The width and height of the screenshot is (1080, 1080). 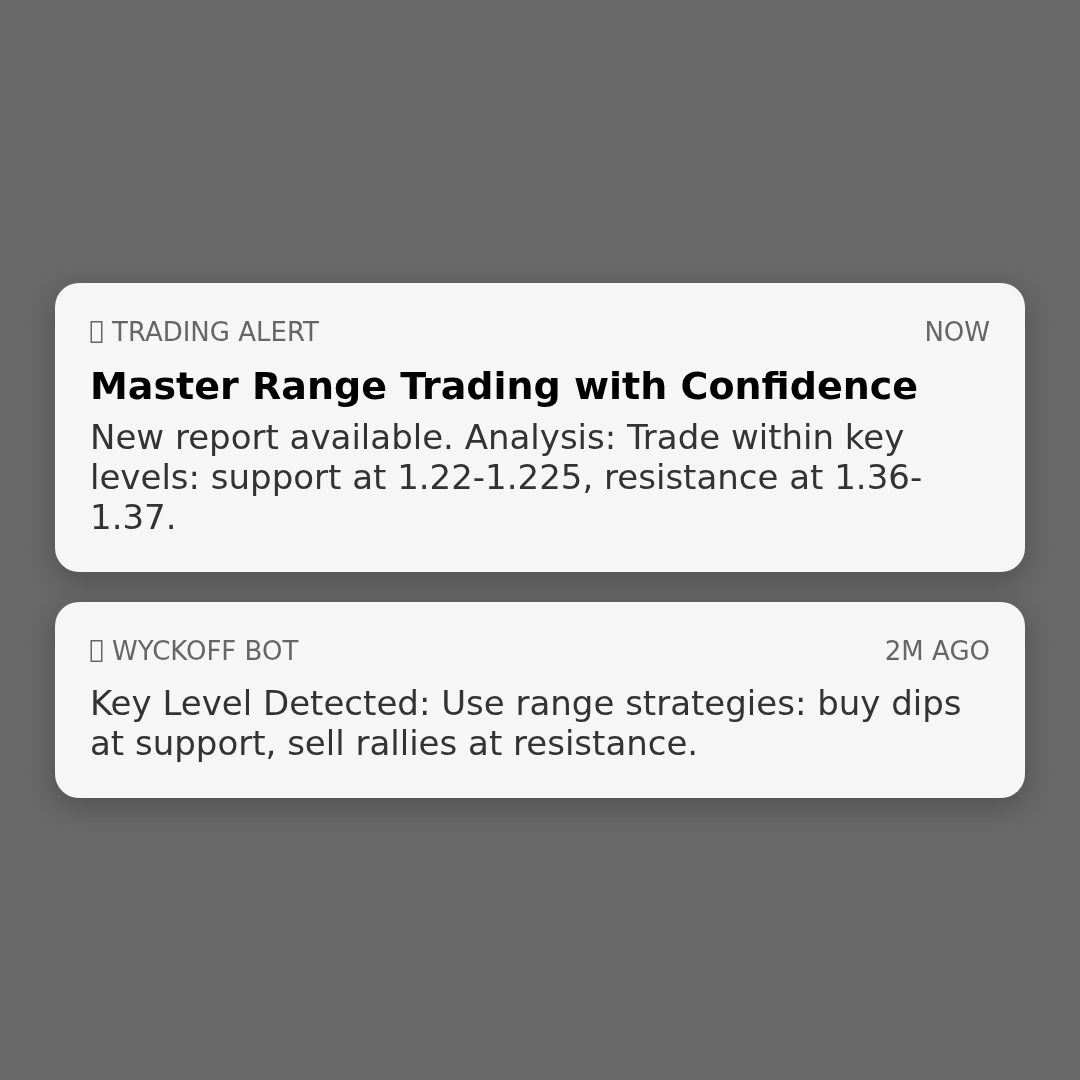 What do you see at coordinates (526, 722) in the screenshot?
I see `notification-message: Key Level Detected: Use range strategies: buy dips at support, sell rallies at resistance.` at bounding box center [526, 722].